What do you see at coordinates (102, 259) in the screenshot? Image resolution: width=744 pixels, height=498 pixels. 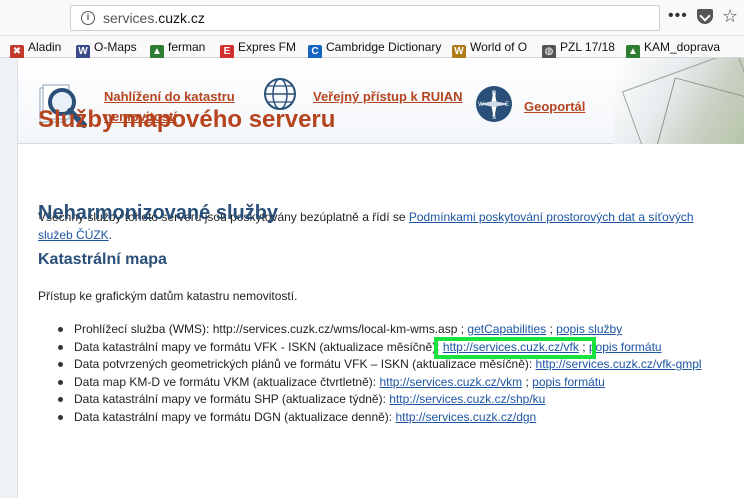 I see `subsection-title: Katastrální mapa` at bounding box center [102, 259].